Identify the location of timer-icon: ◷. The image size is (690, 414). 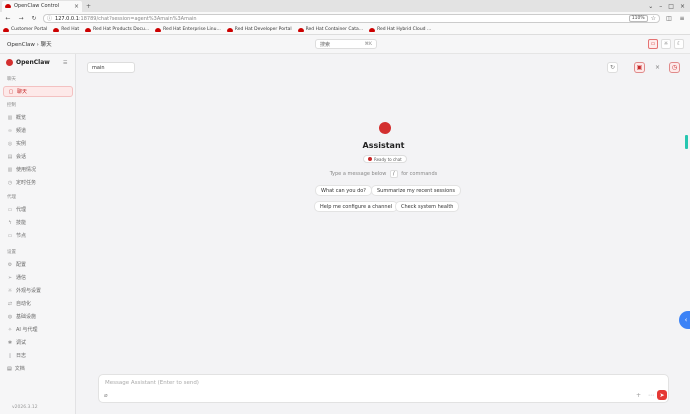
(674, 67).